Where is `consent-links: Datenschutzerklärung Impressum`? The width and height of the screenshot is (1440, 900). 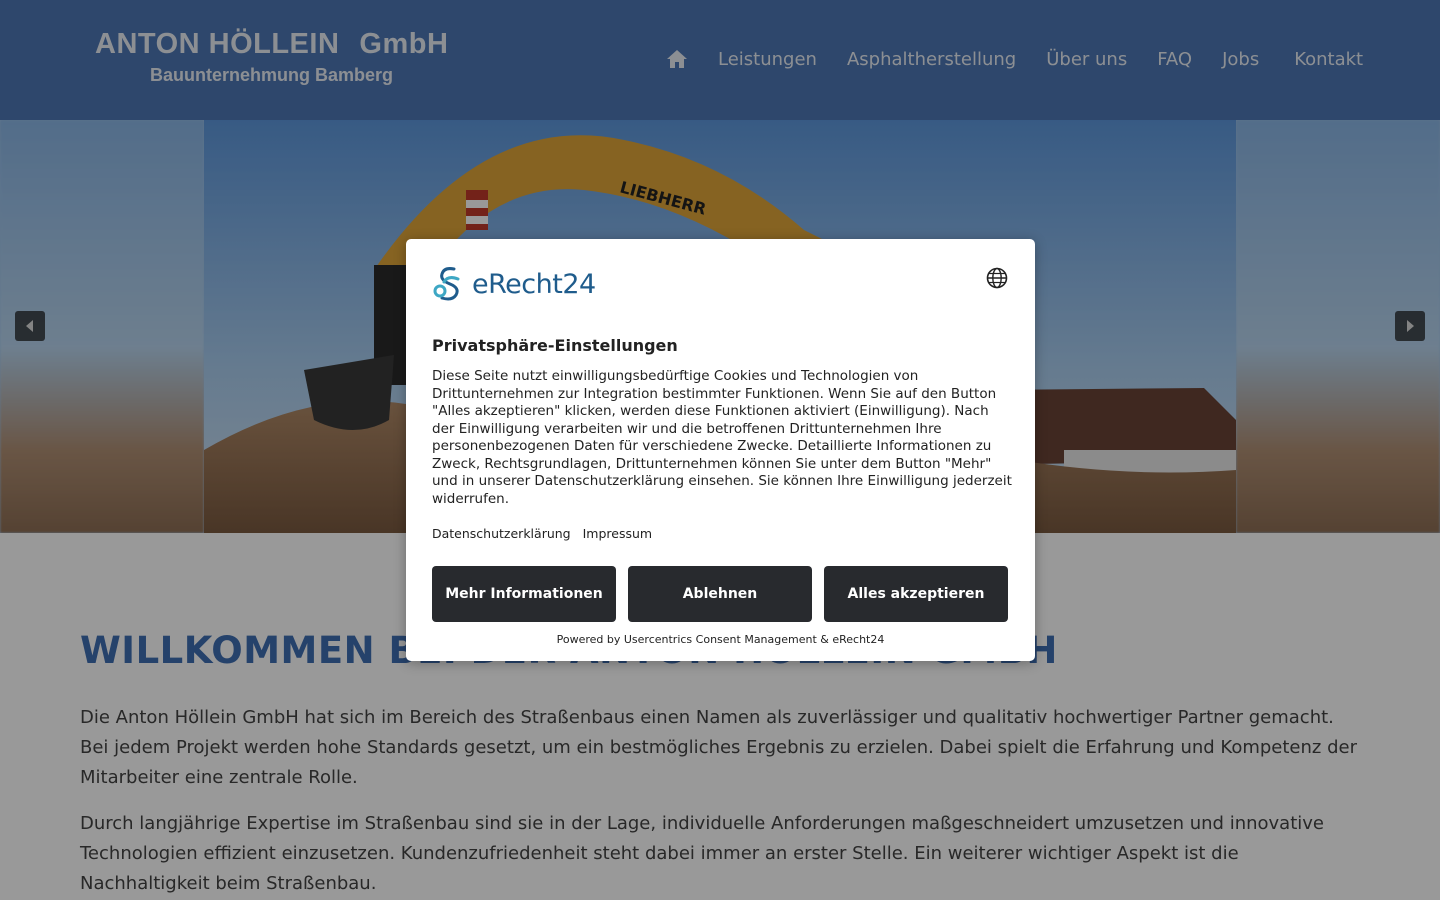 consent-links: Datenschutzerklärung Impressum is located at coordinates (548, 533).